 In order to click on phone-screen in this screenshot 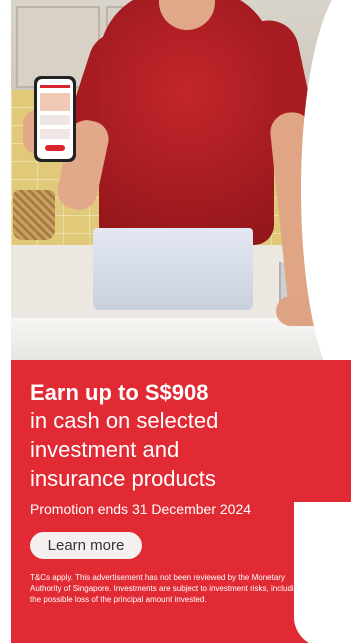, I will do `click(55, 119)`.